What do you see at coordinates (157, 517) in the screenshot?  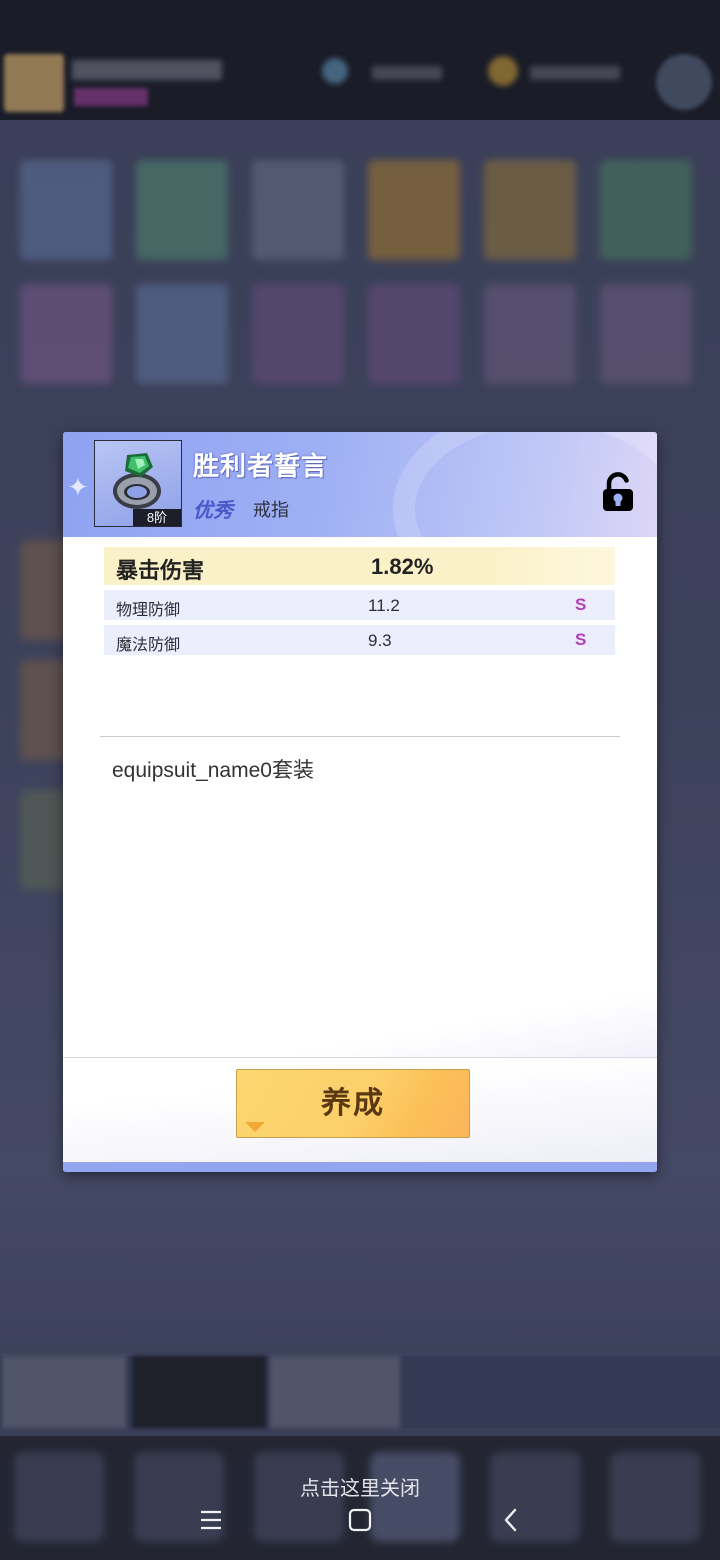 I see `tier-label: 8阶` at bounding box center [157, 517].